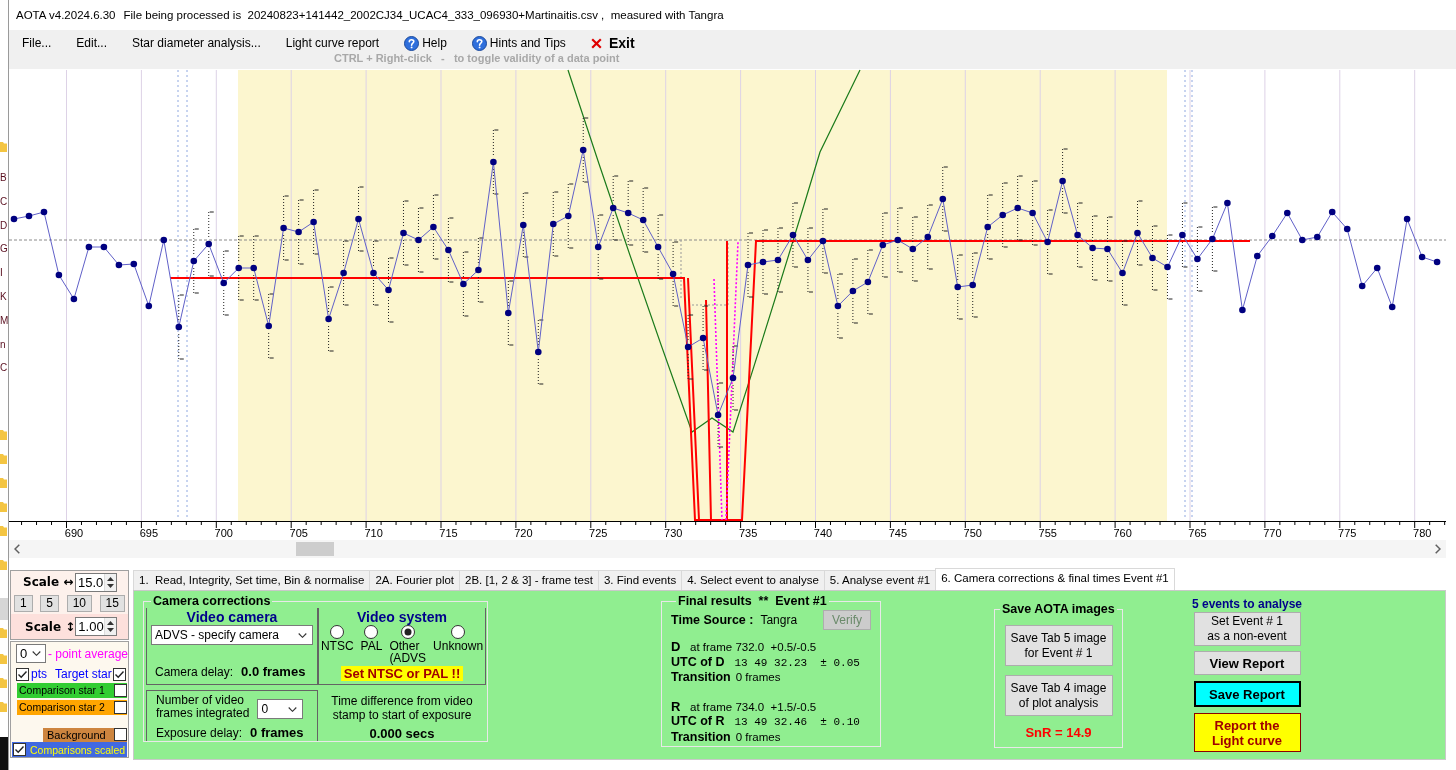  What do you see at coordinates (1272, 533) in the screenshot?
I see `x-tick-label: 770` at bounding box center [1272, 533].